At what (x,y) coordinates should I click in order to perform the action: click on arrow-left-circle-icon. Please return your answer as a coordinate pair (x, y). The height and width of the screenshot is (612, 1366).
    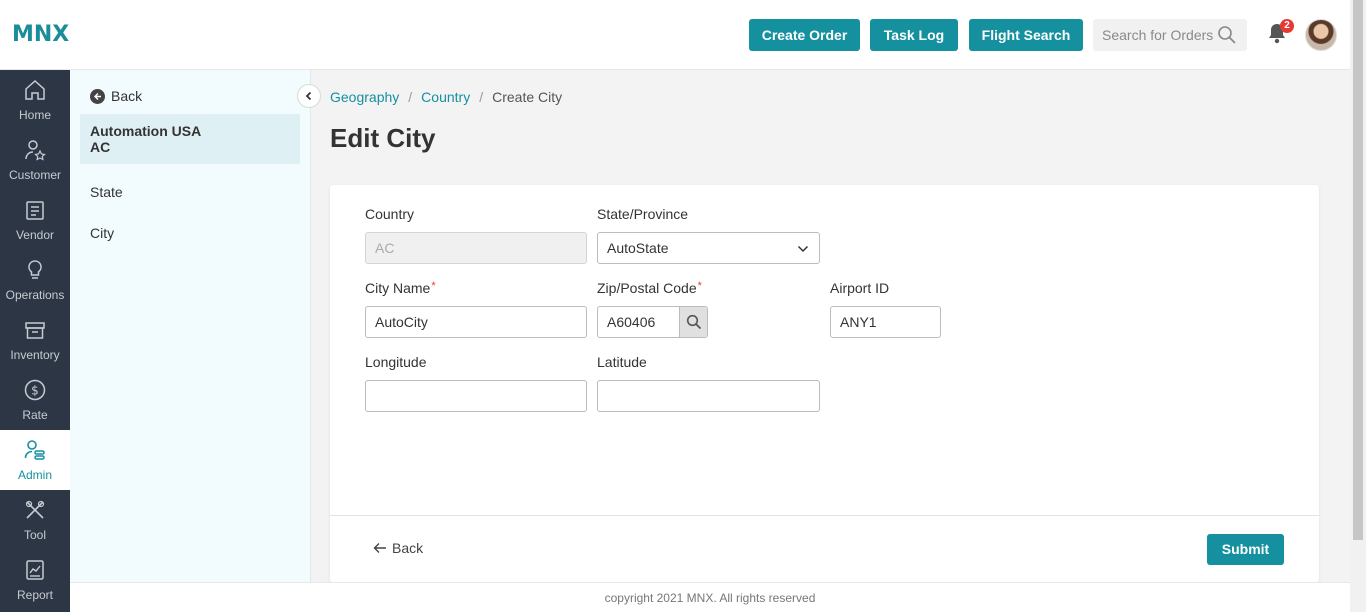
    Looking at the image, I should click on (97, 96).